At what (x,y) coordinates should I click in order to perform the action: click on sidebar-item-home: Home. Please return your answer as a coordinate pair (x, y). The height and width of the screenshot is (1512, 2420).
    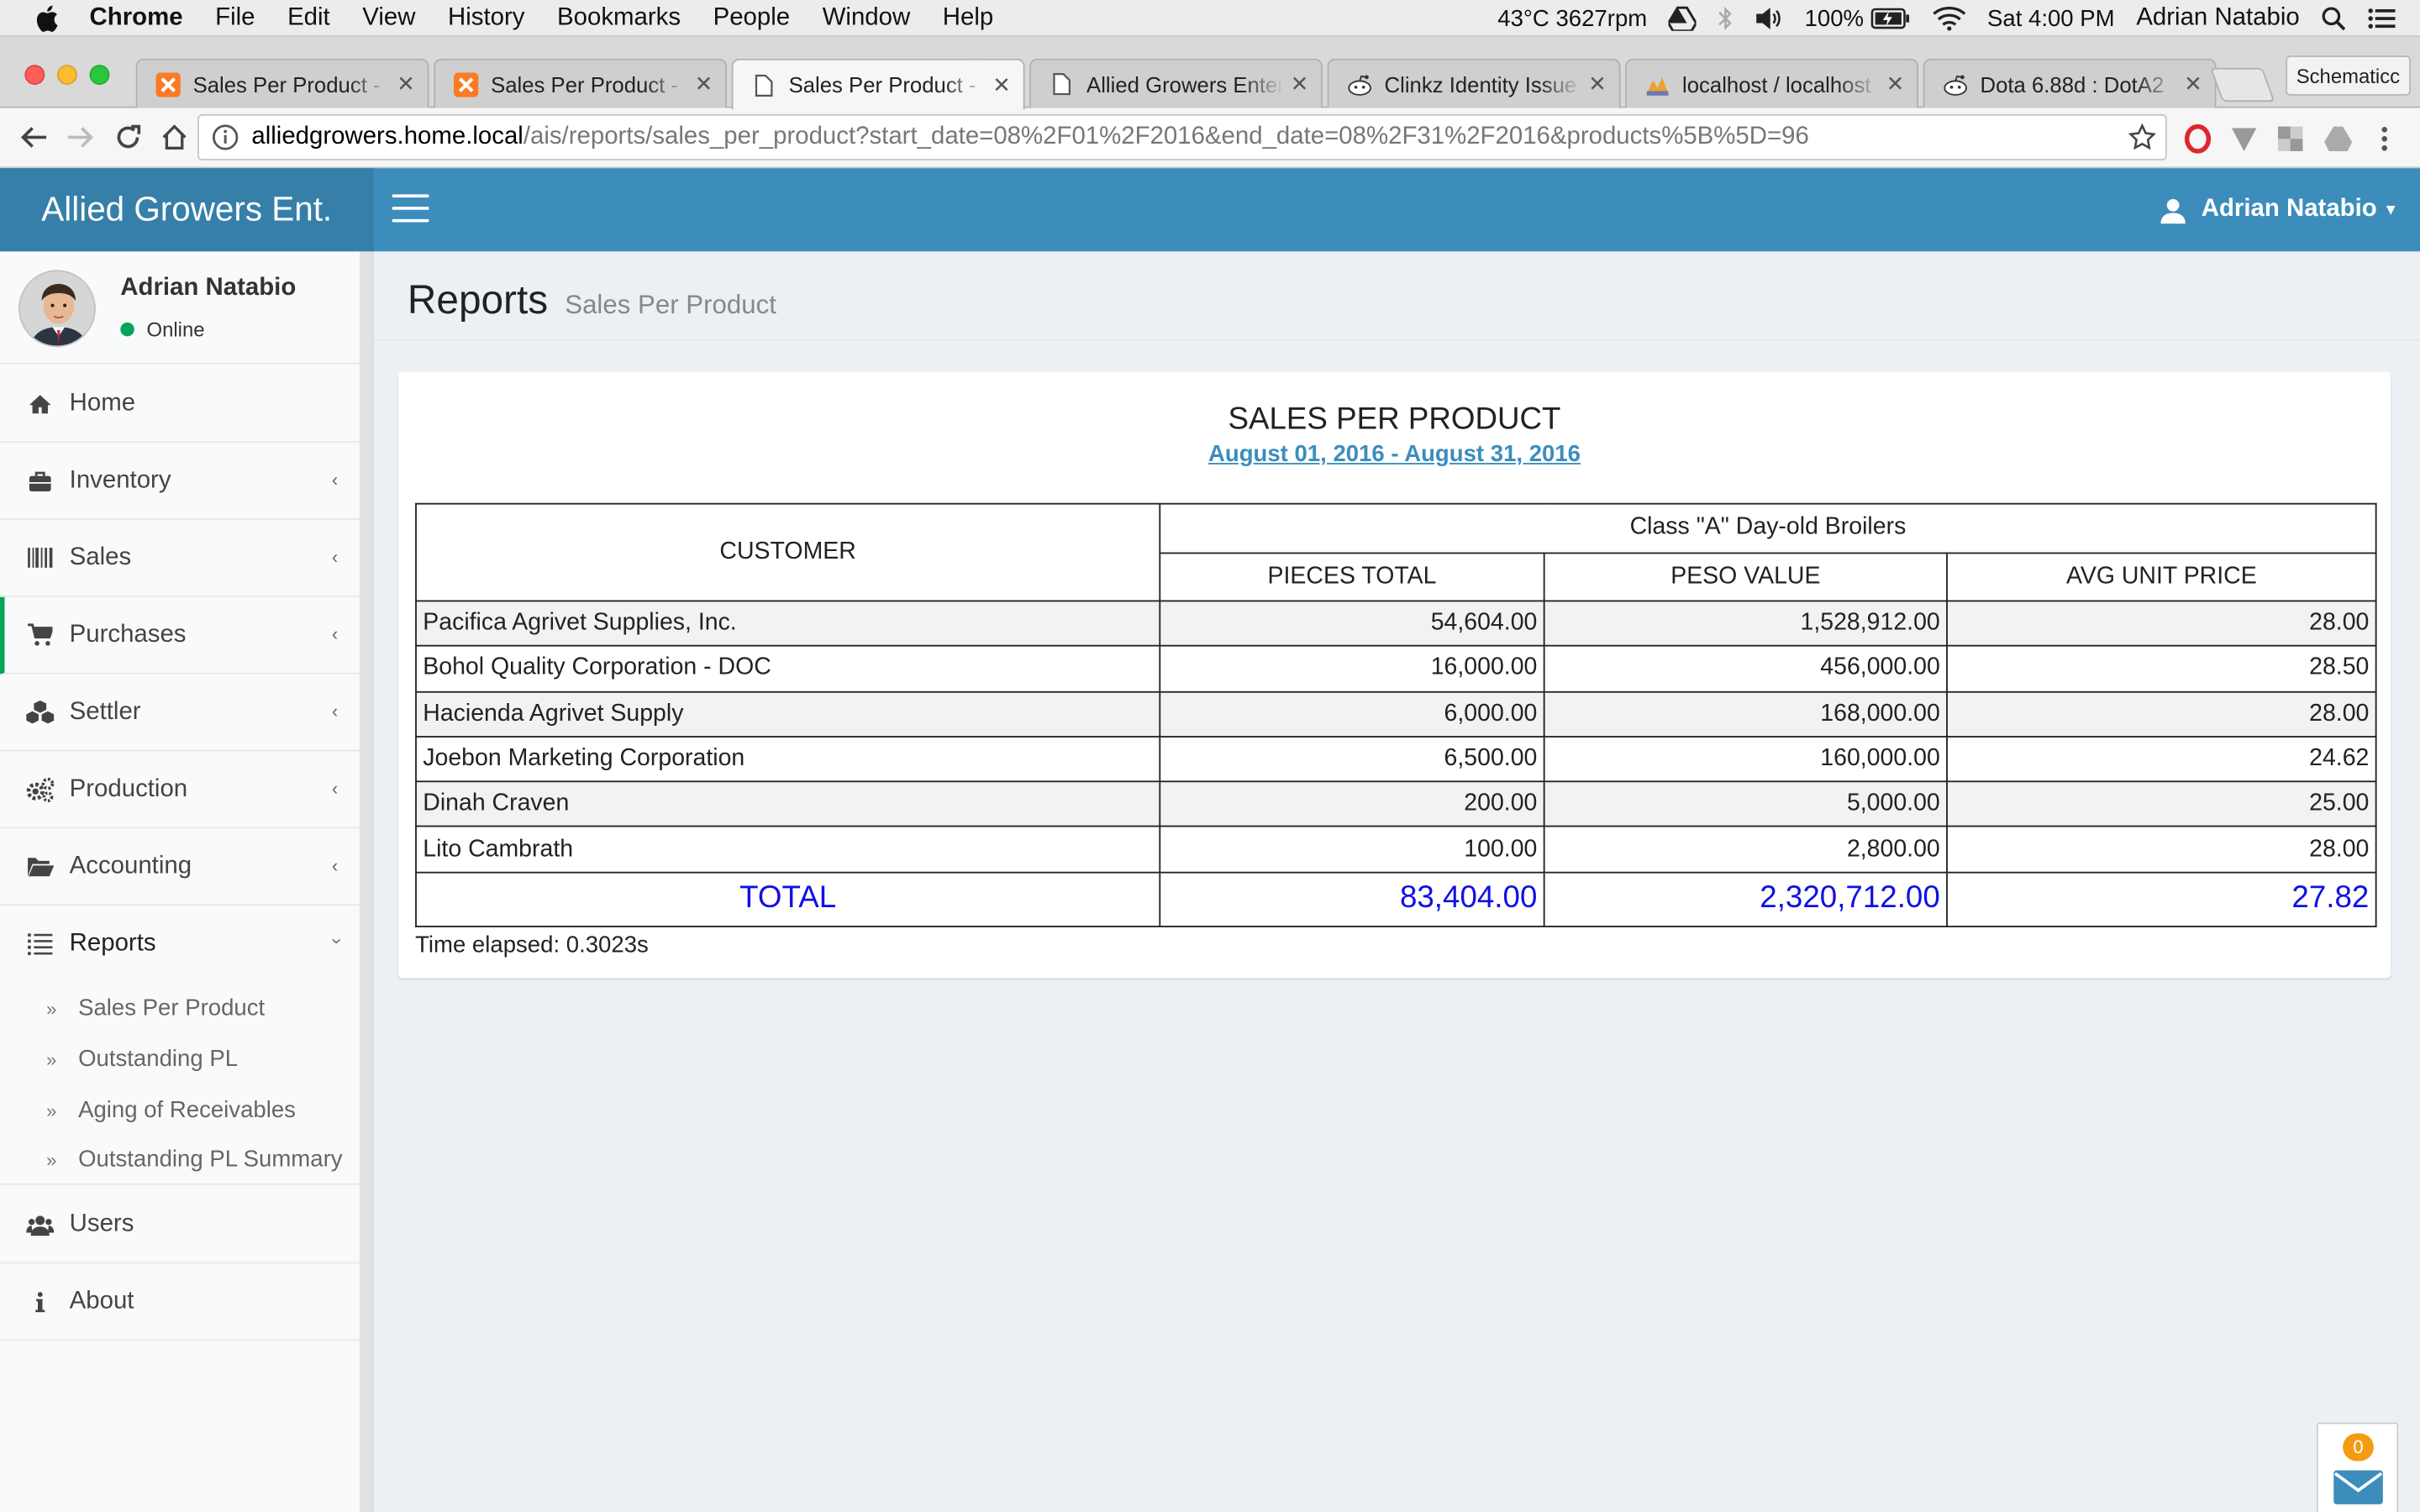
    Looking at the image, I should click on (180, 404).